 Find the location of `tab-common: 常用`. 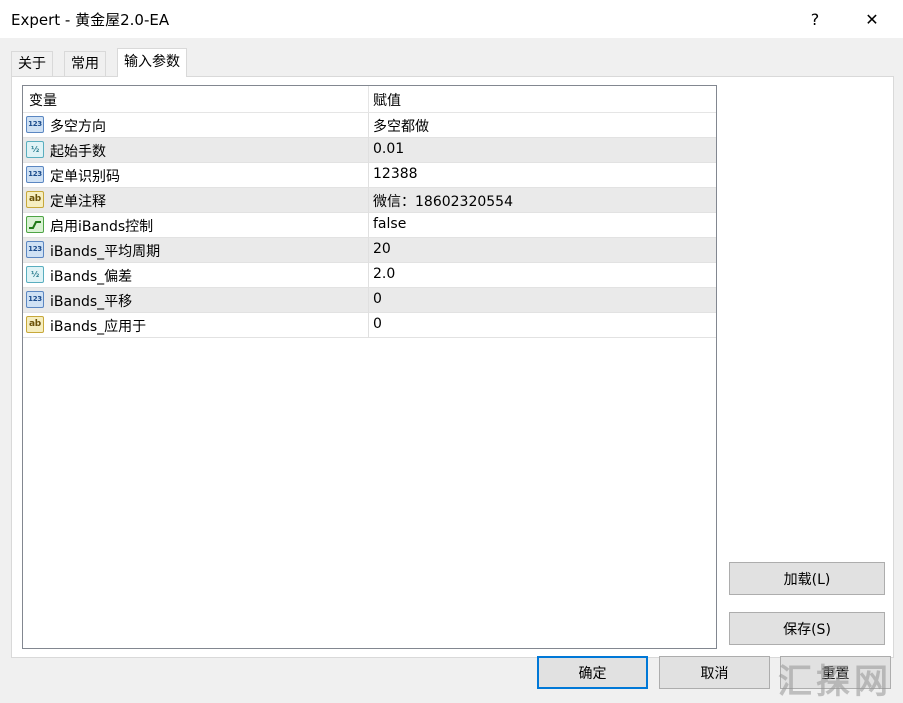

tab-common: 常用 is located at coordinates (85, 63).